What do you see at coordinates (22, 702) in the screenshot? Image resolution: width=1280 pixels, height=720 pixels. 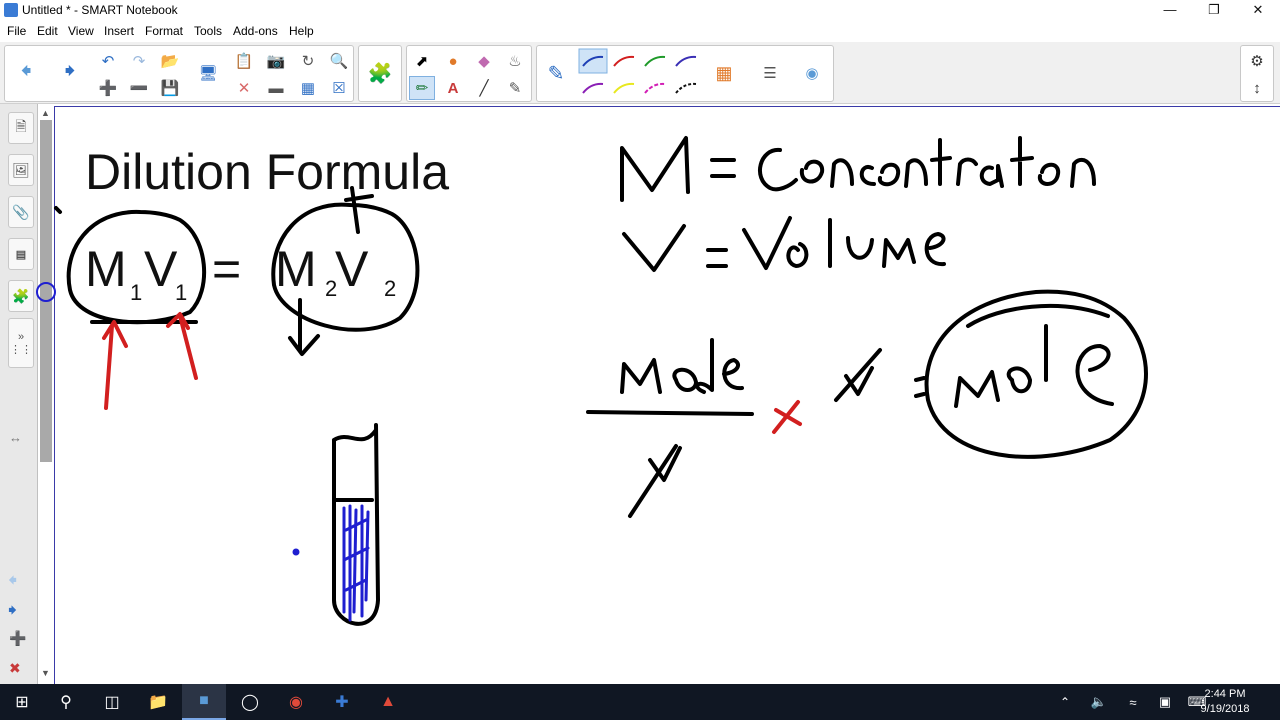 I see `windows-start-icon: ⊞` at bounding box center [22, 702].